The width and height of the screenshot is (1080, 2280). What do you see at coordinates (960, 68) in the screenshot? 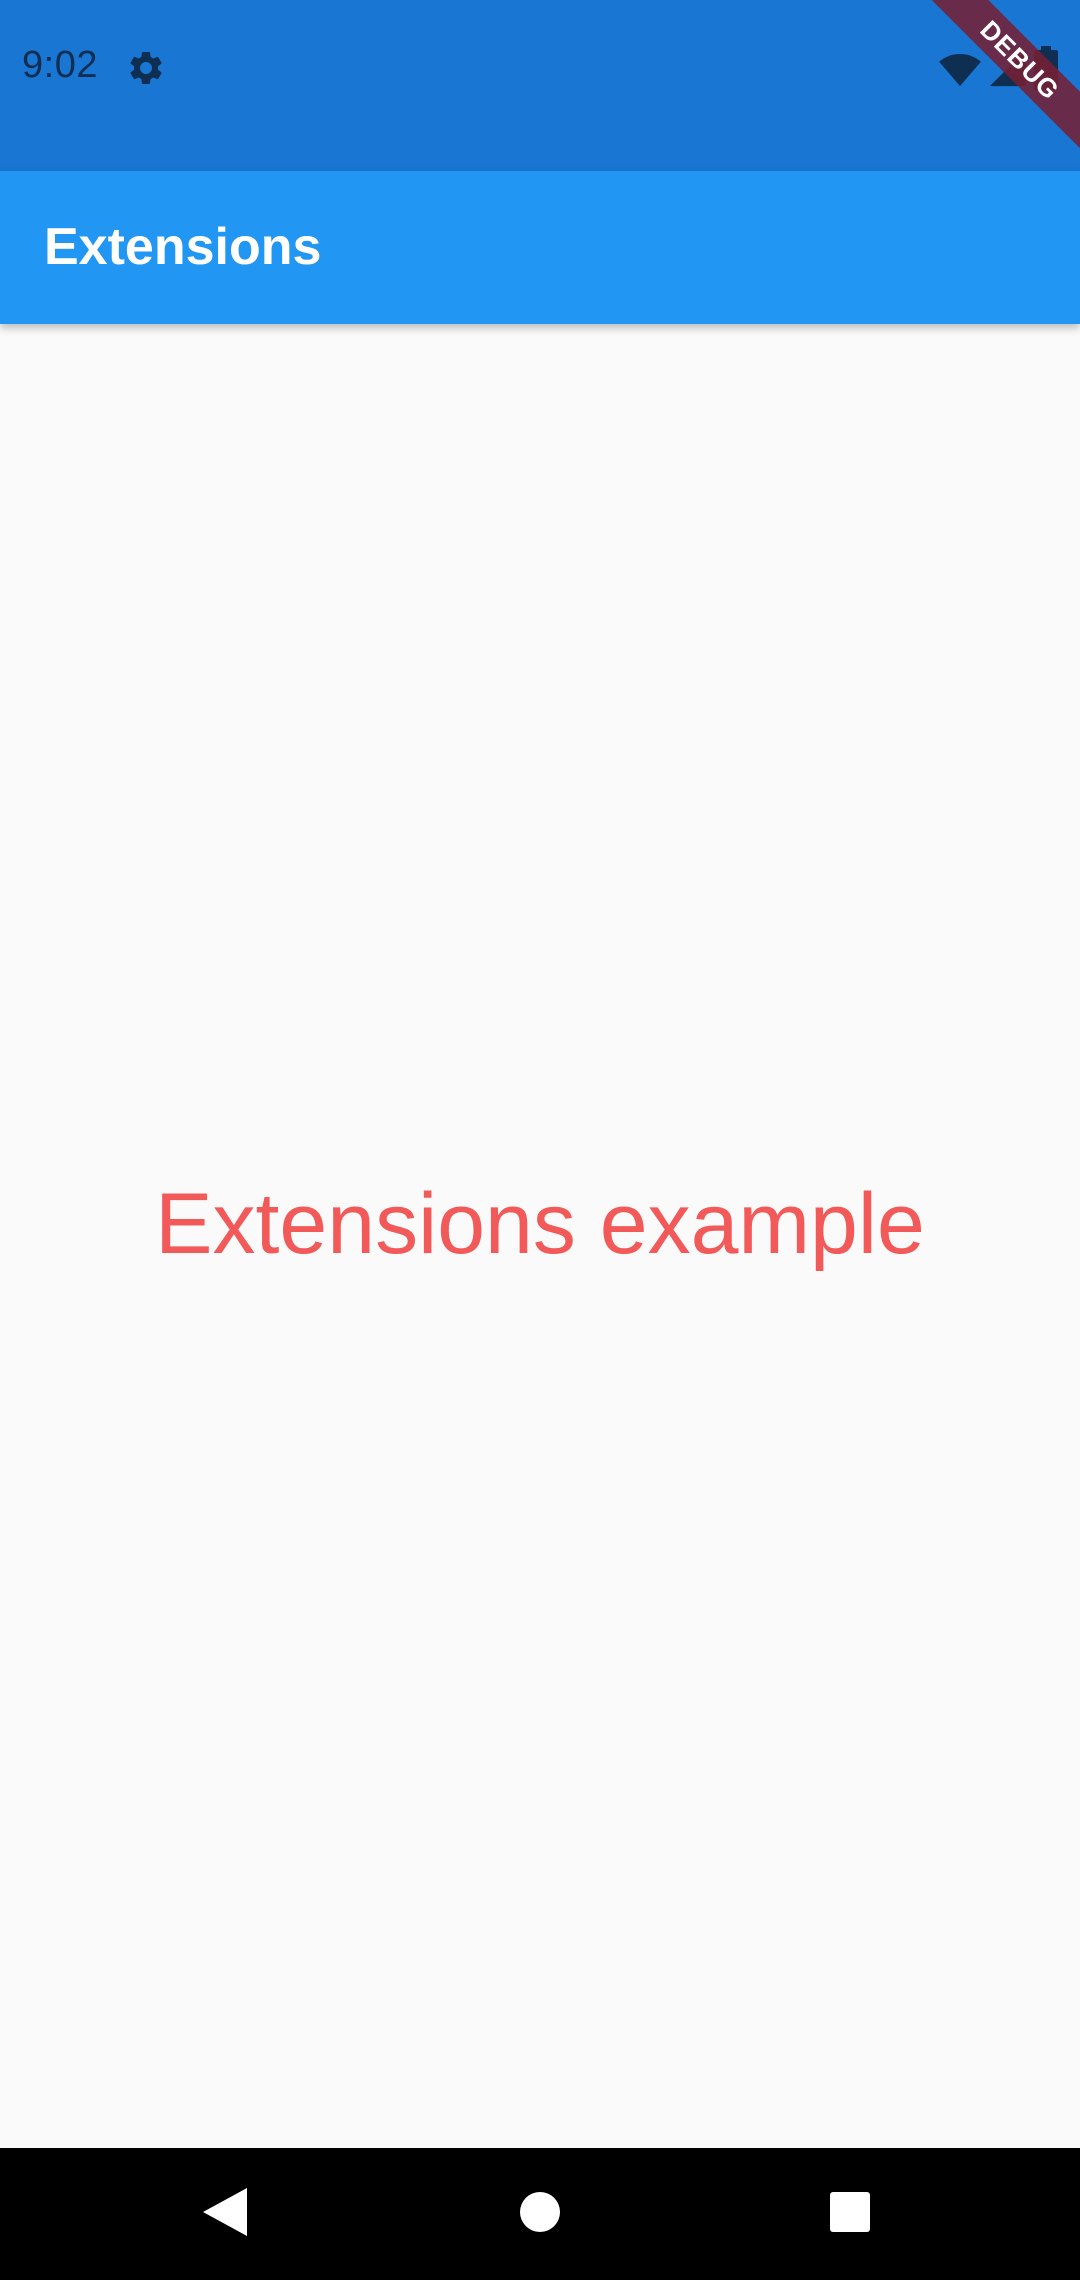
I see `wifi-icon` at bounding box center [960, 68].